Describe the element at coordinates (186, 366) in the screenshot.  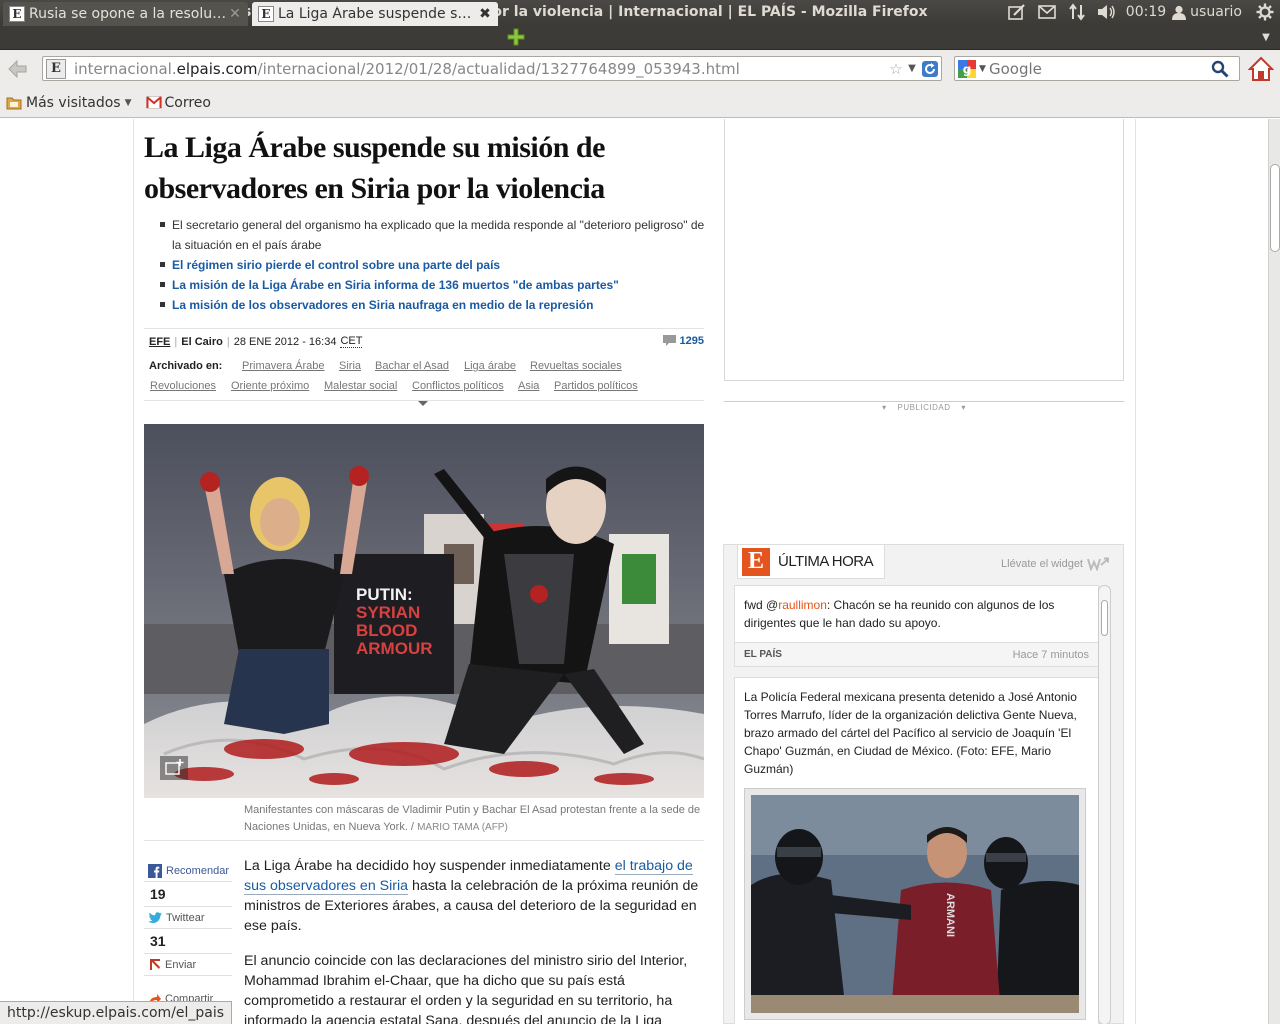
I see `tags-label: Archivado en:` at that location.